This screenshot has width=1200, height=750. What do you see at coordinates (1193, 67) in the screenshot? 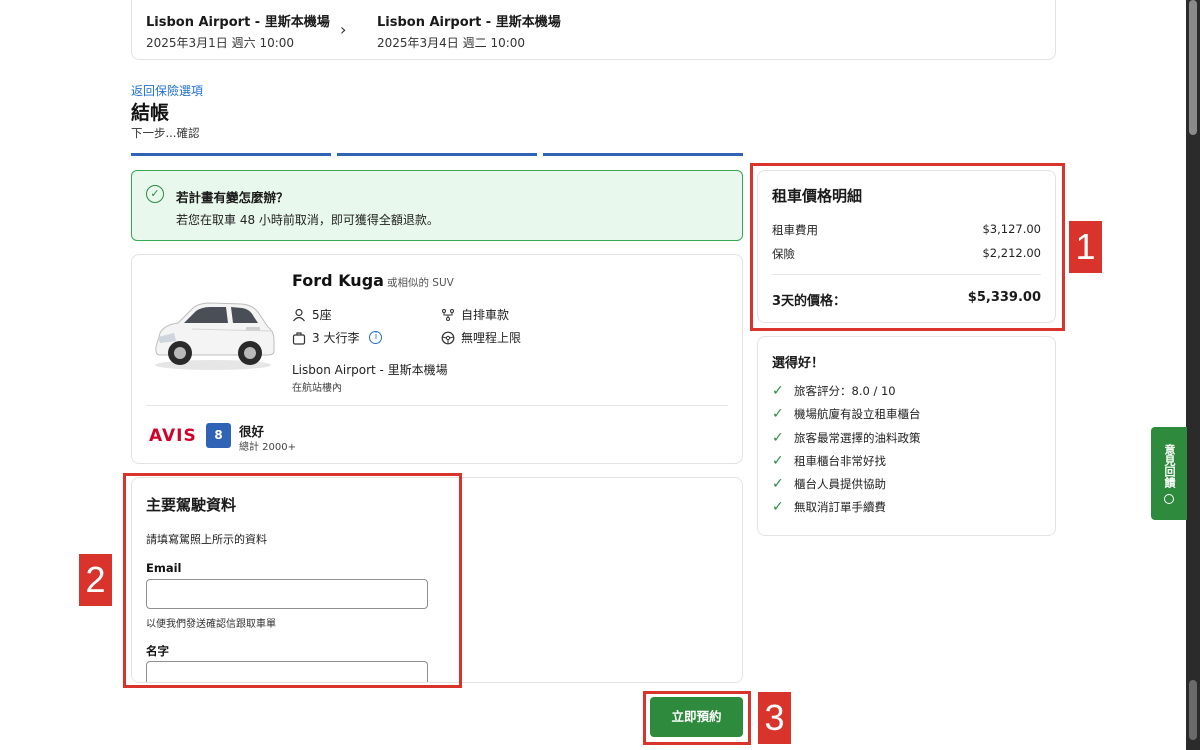
I see `scrollbar-thumb` at bounding box center [1193, 67].